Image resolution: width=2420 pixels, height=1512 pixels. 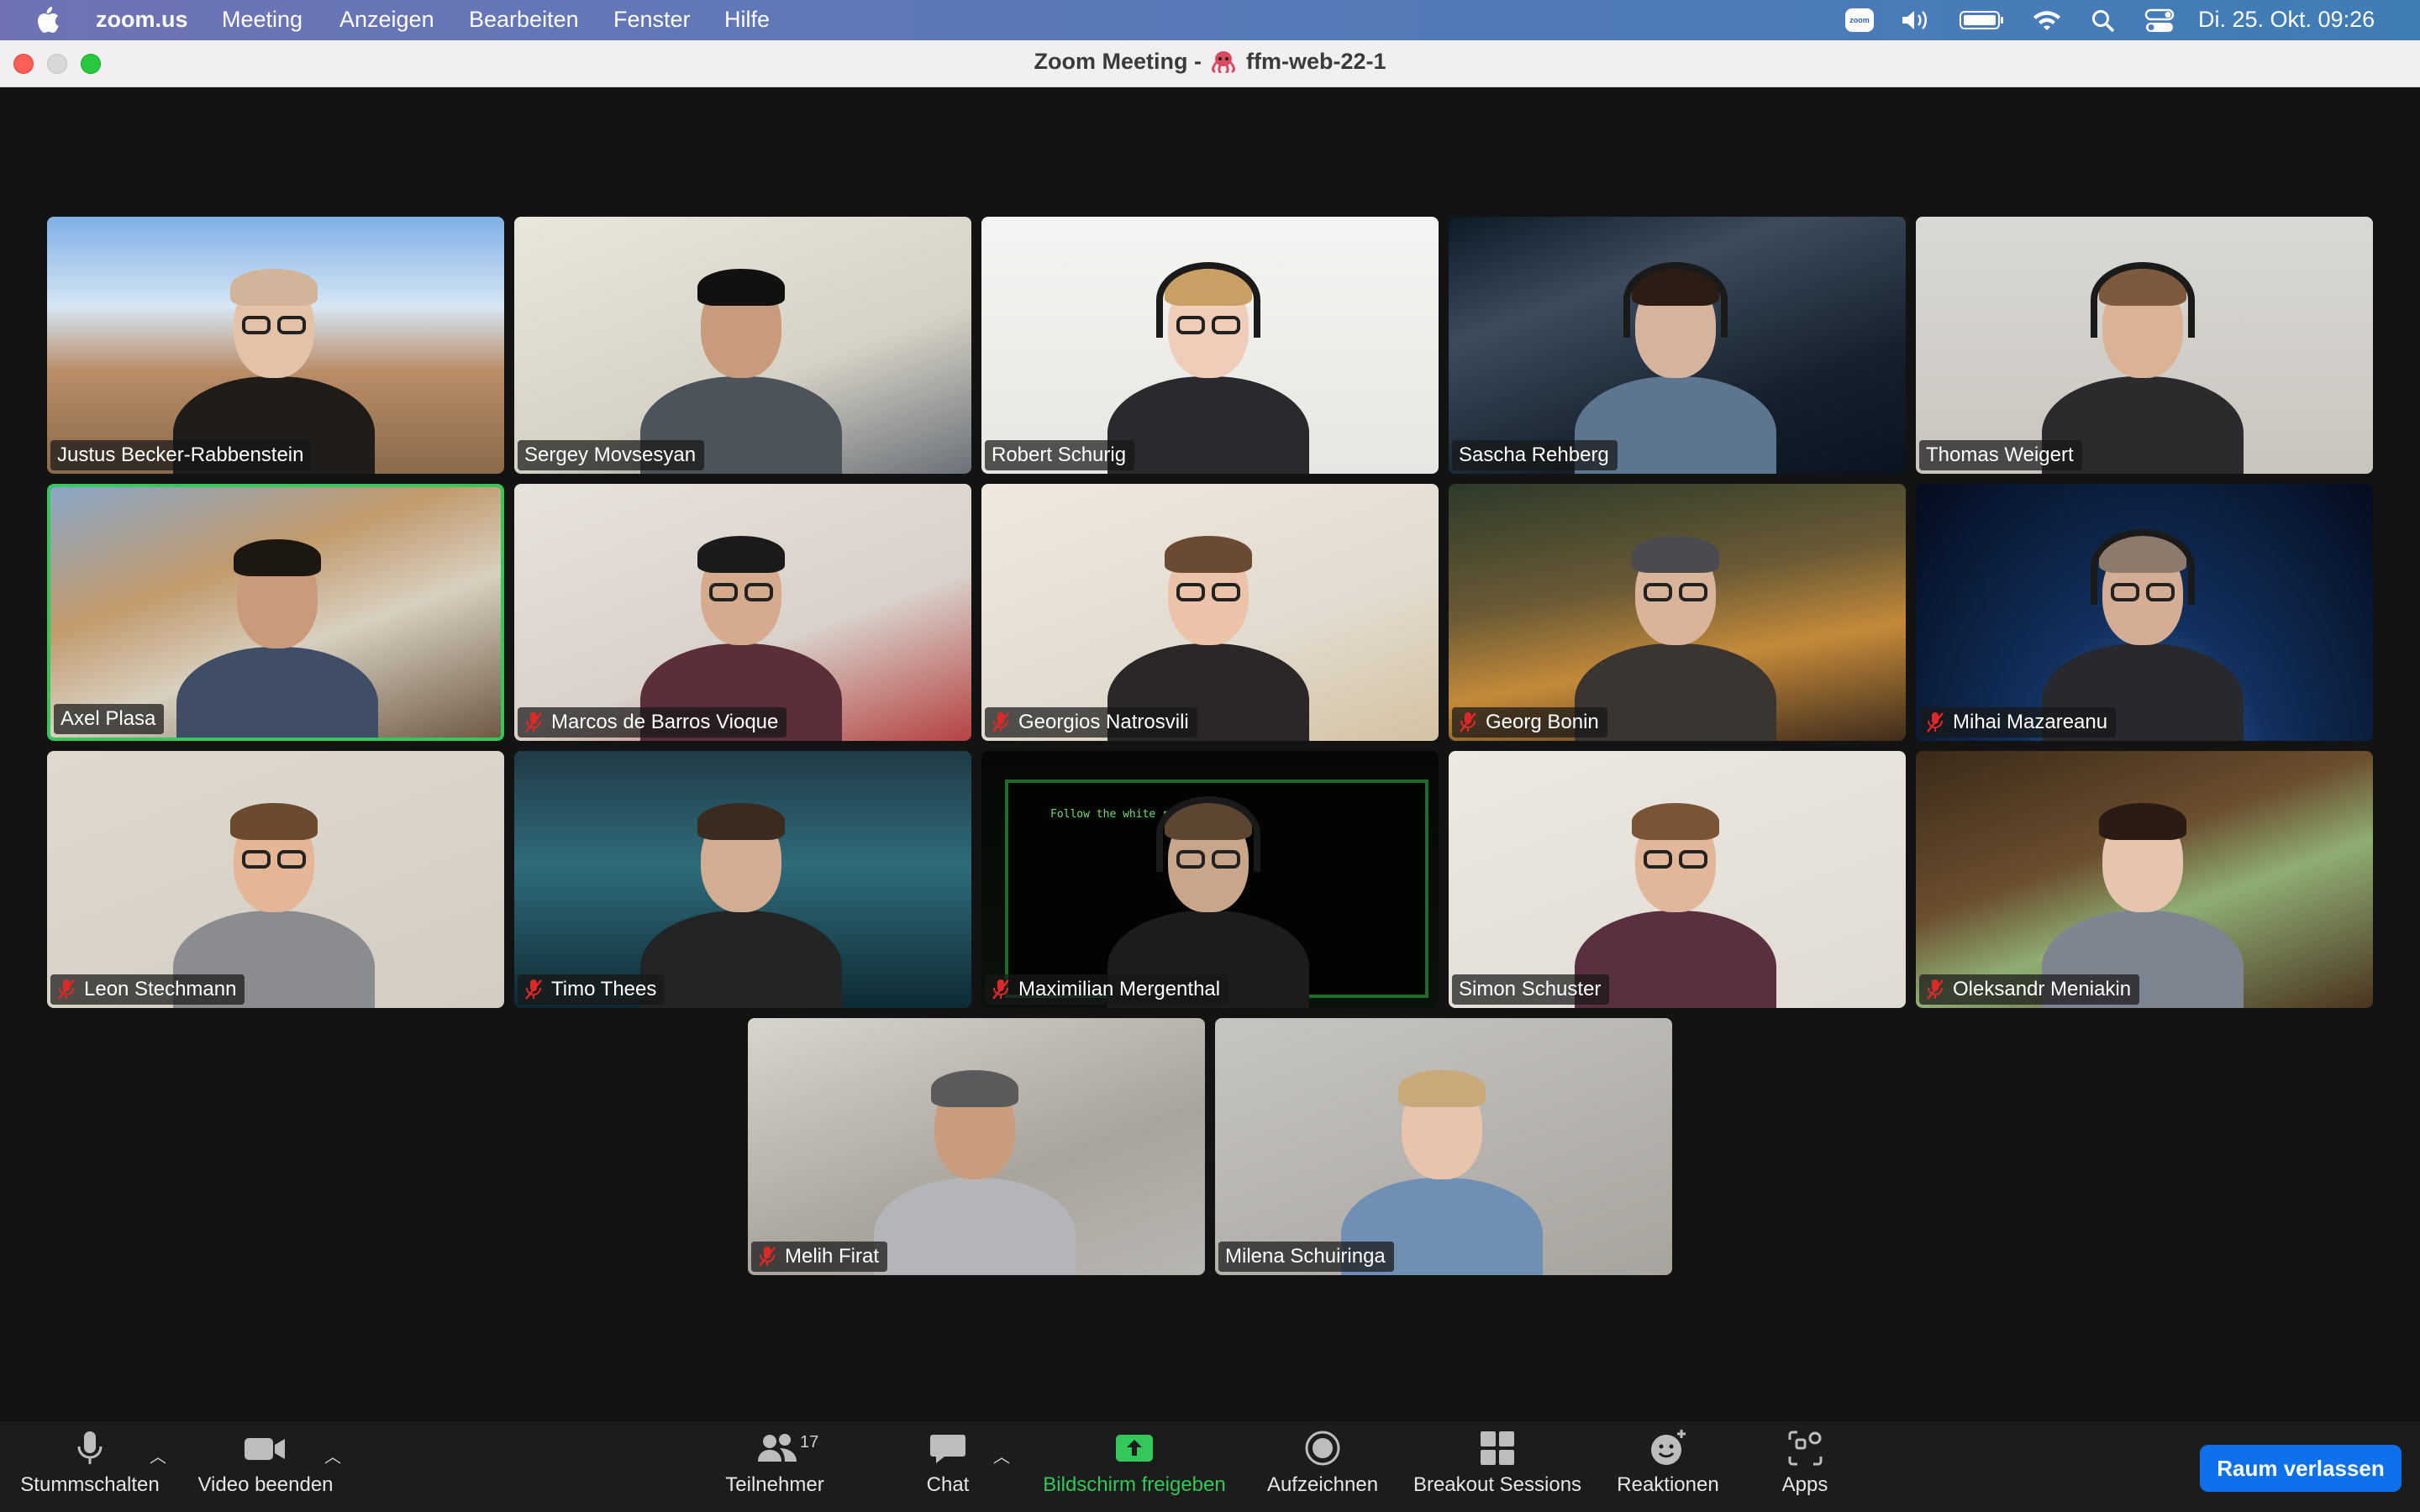 I want to click on participant-name-label: Georgios Natrosvili, so click(x=1091, y=722).